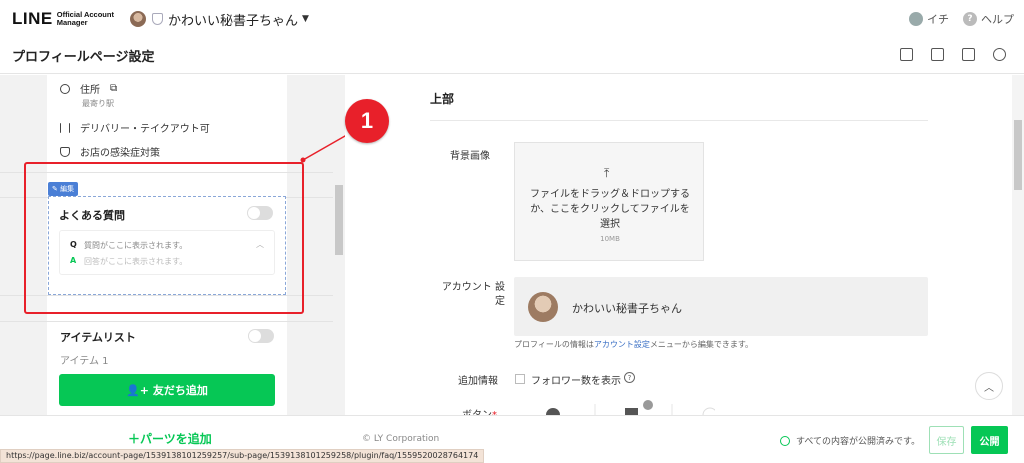  I want to click on logo-sub-line-2: Manager, so click(72, 22).